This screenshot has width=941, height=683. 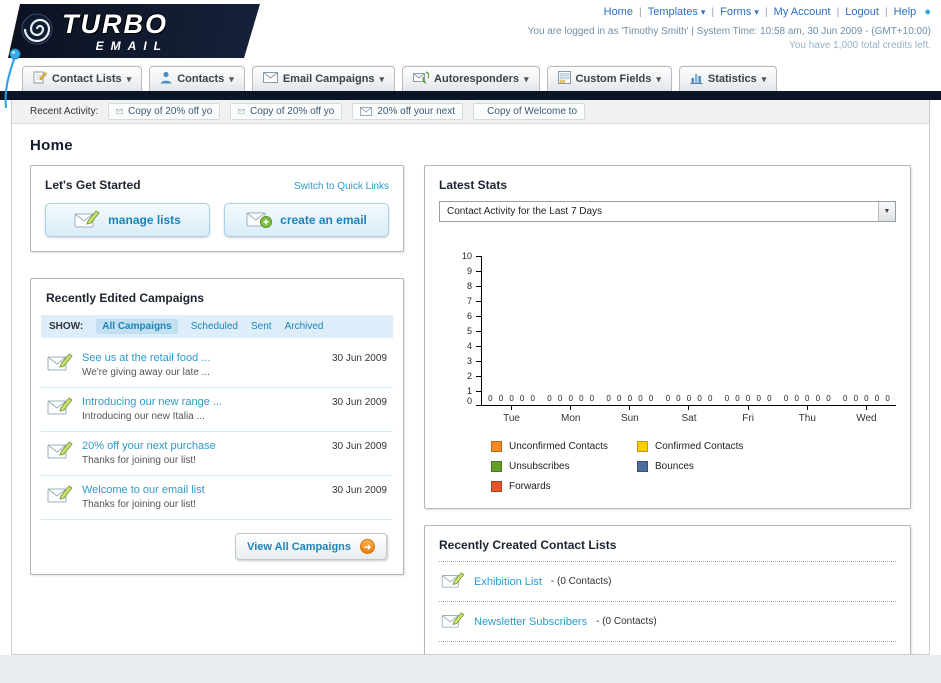 I want to click on credits-text: You have 1,000 total credits left., so click(x=860, y=45).